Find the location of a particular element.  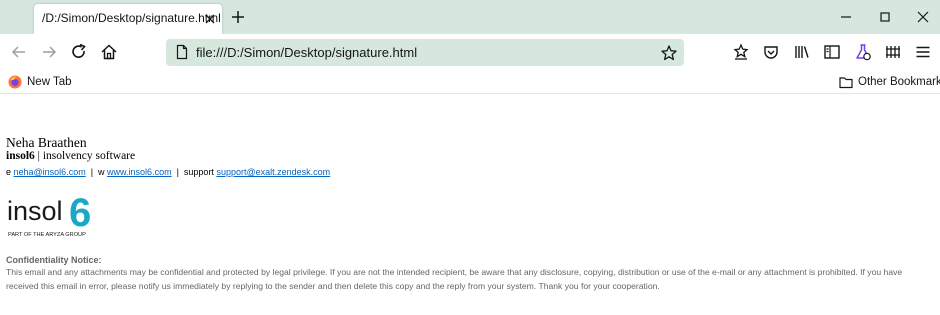

email-link: neha@insol6.com is located at coordinates (50, 172).